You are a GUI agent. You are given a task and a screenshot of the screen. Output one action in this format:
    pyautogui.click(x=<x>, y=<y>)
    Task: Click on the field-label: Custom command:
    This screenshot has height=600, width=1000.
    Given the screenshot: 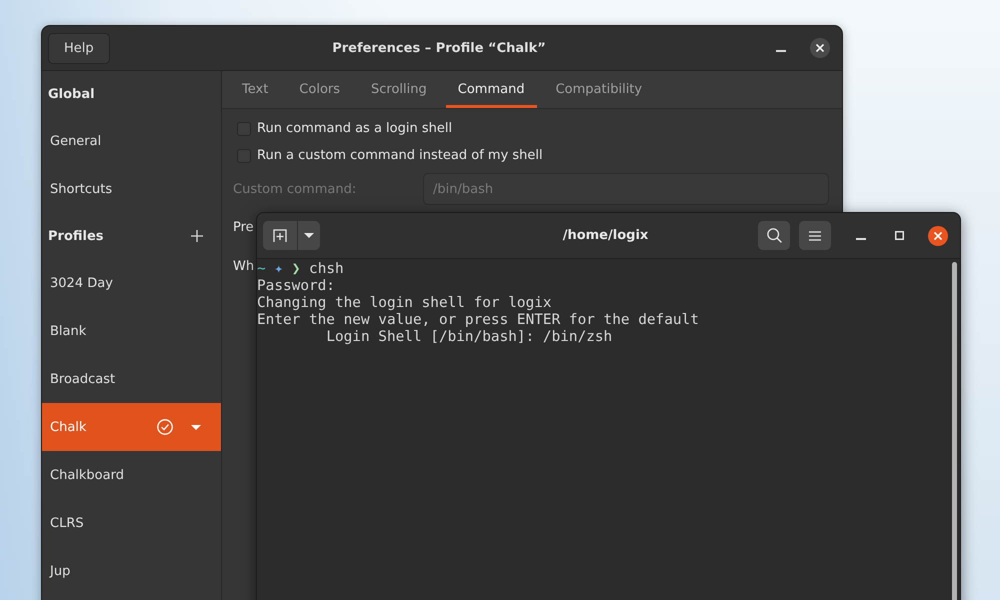 What is the action you would take?
    pyautogui.click(x=295, y=189)
    